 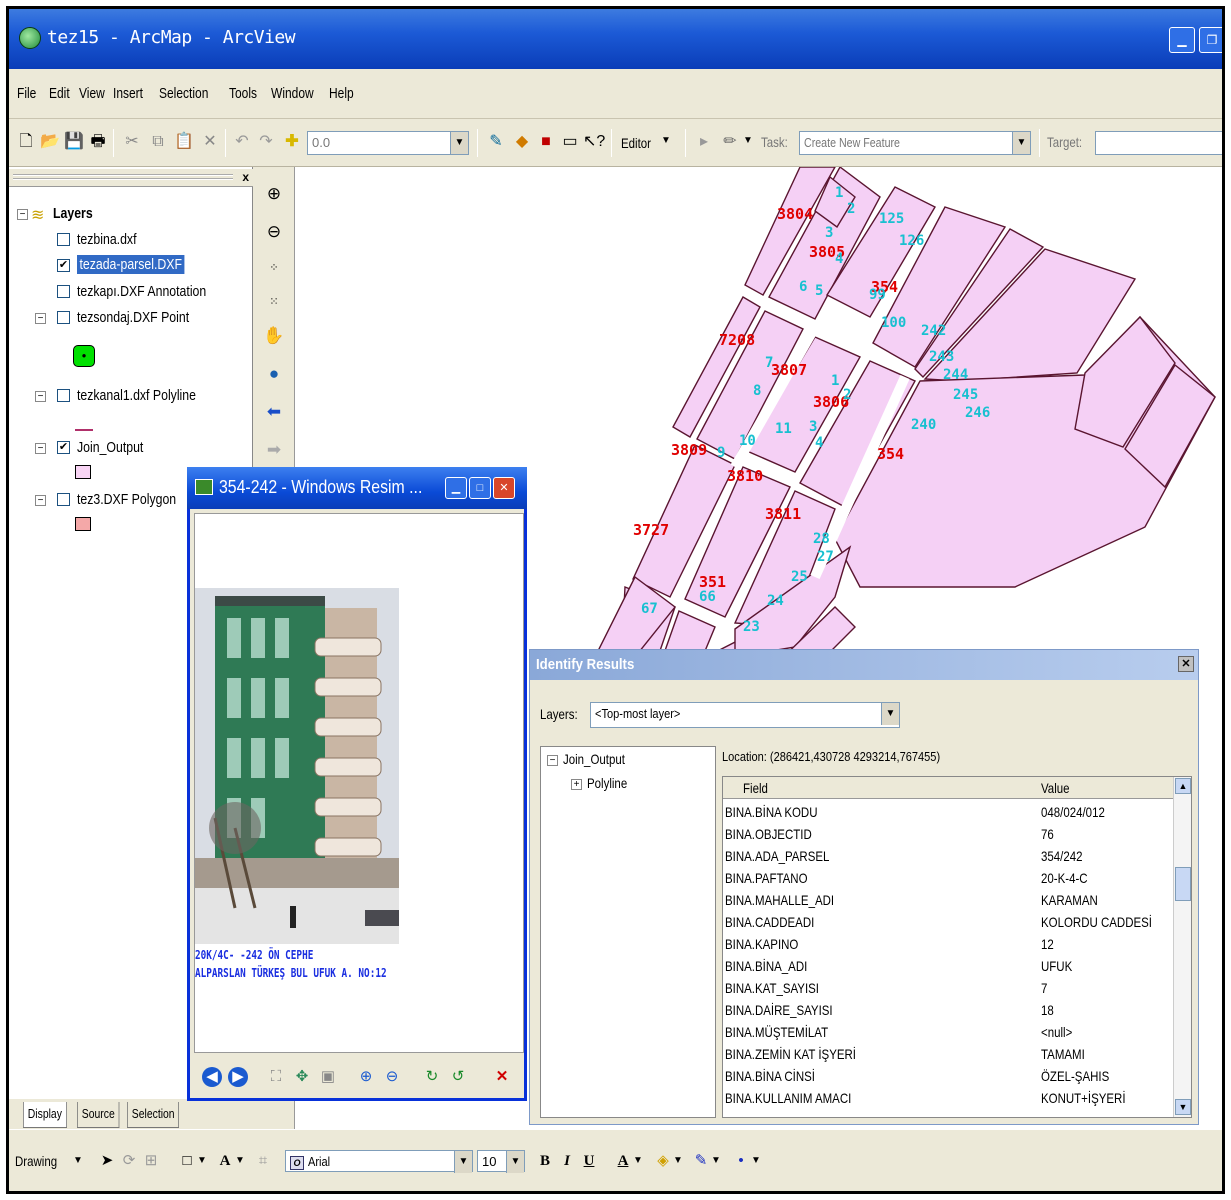 What do you see at coordinates (274, 194) in the screenshot?
I see `zoom-in-icon: ⊕` at bounding box center [274, 194].